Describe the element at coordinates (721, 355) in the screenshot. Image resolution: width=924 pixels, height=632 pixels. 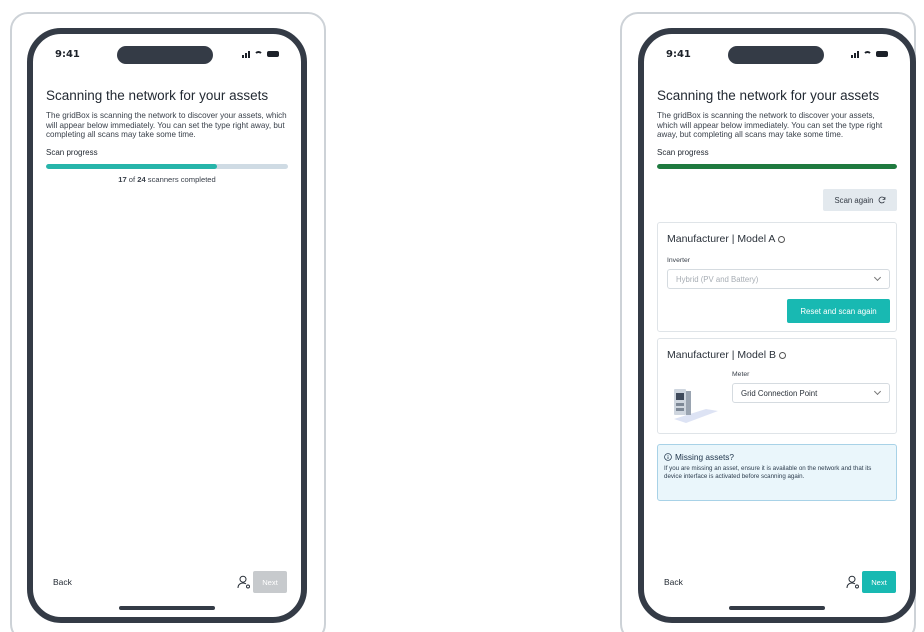
I see `asset-b-title-text: Manufacturer | Model B` at that location.